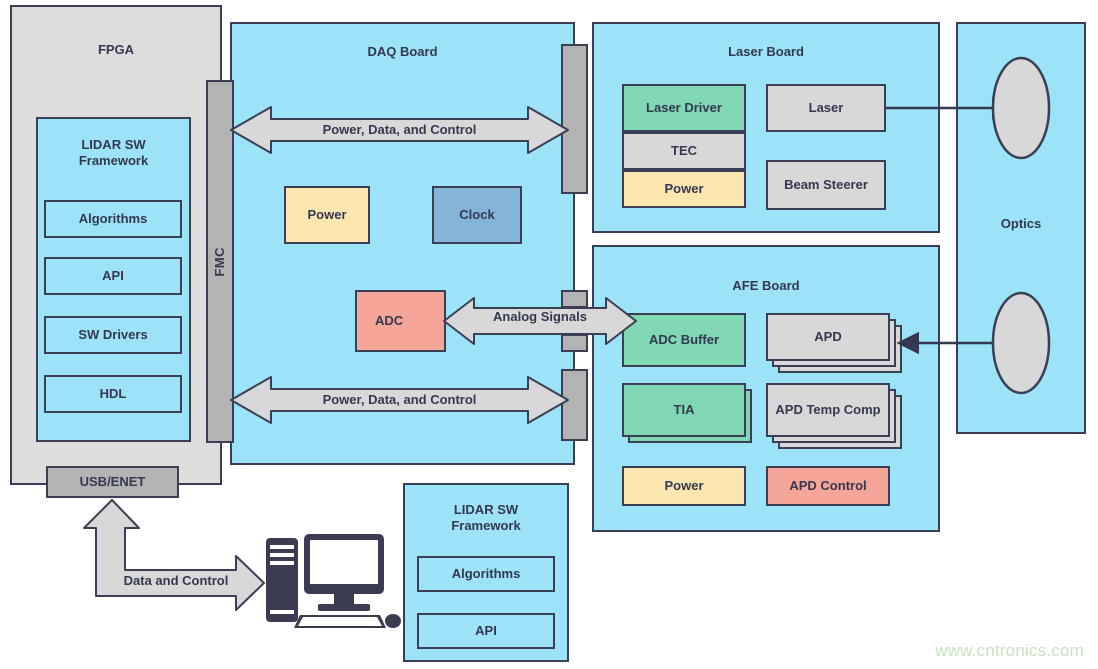 The width and height of the screenshot is (1098, 669). I want to click on laser-power-block: Power, so click(684, 189).